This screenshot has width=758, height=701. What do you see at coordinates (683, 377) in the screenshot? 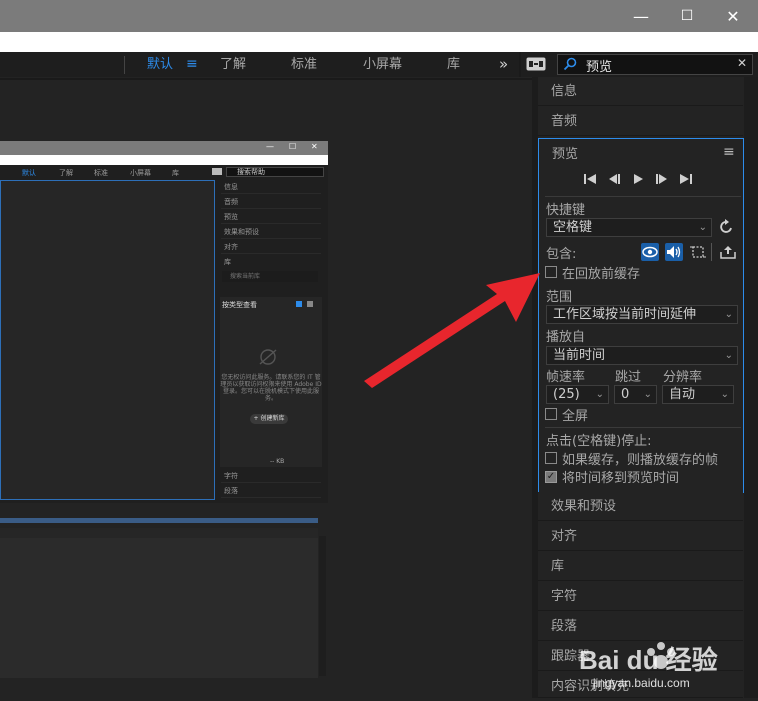
I see `resolution-label: 分辨率` at bounding box center [683, 377].